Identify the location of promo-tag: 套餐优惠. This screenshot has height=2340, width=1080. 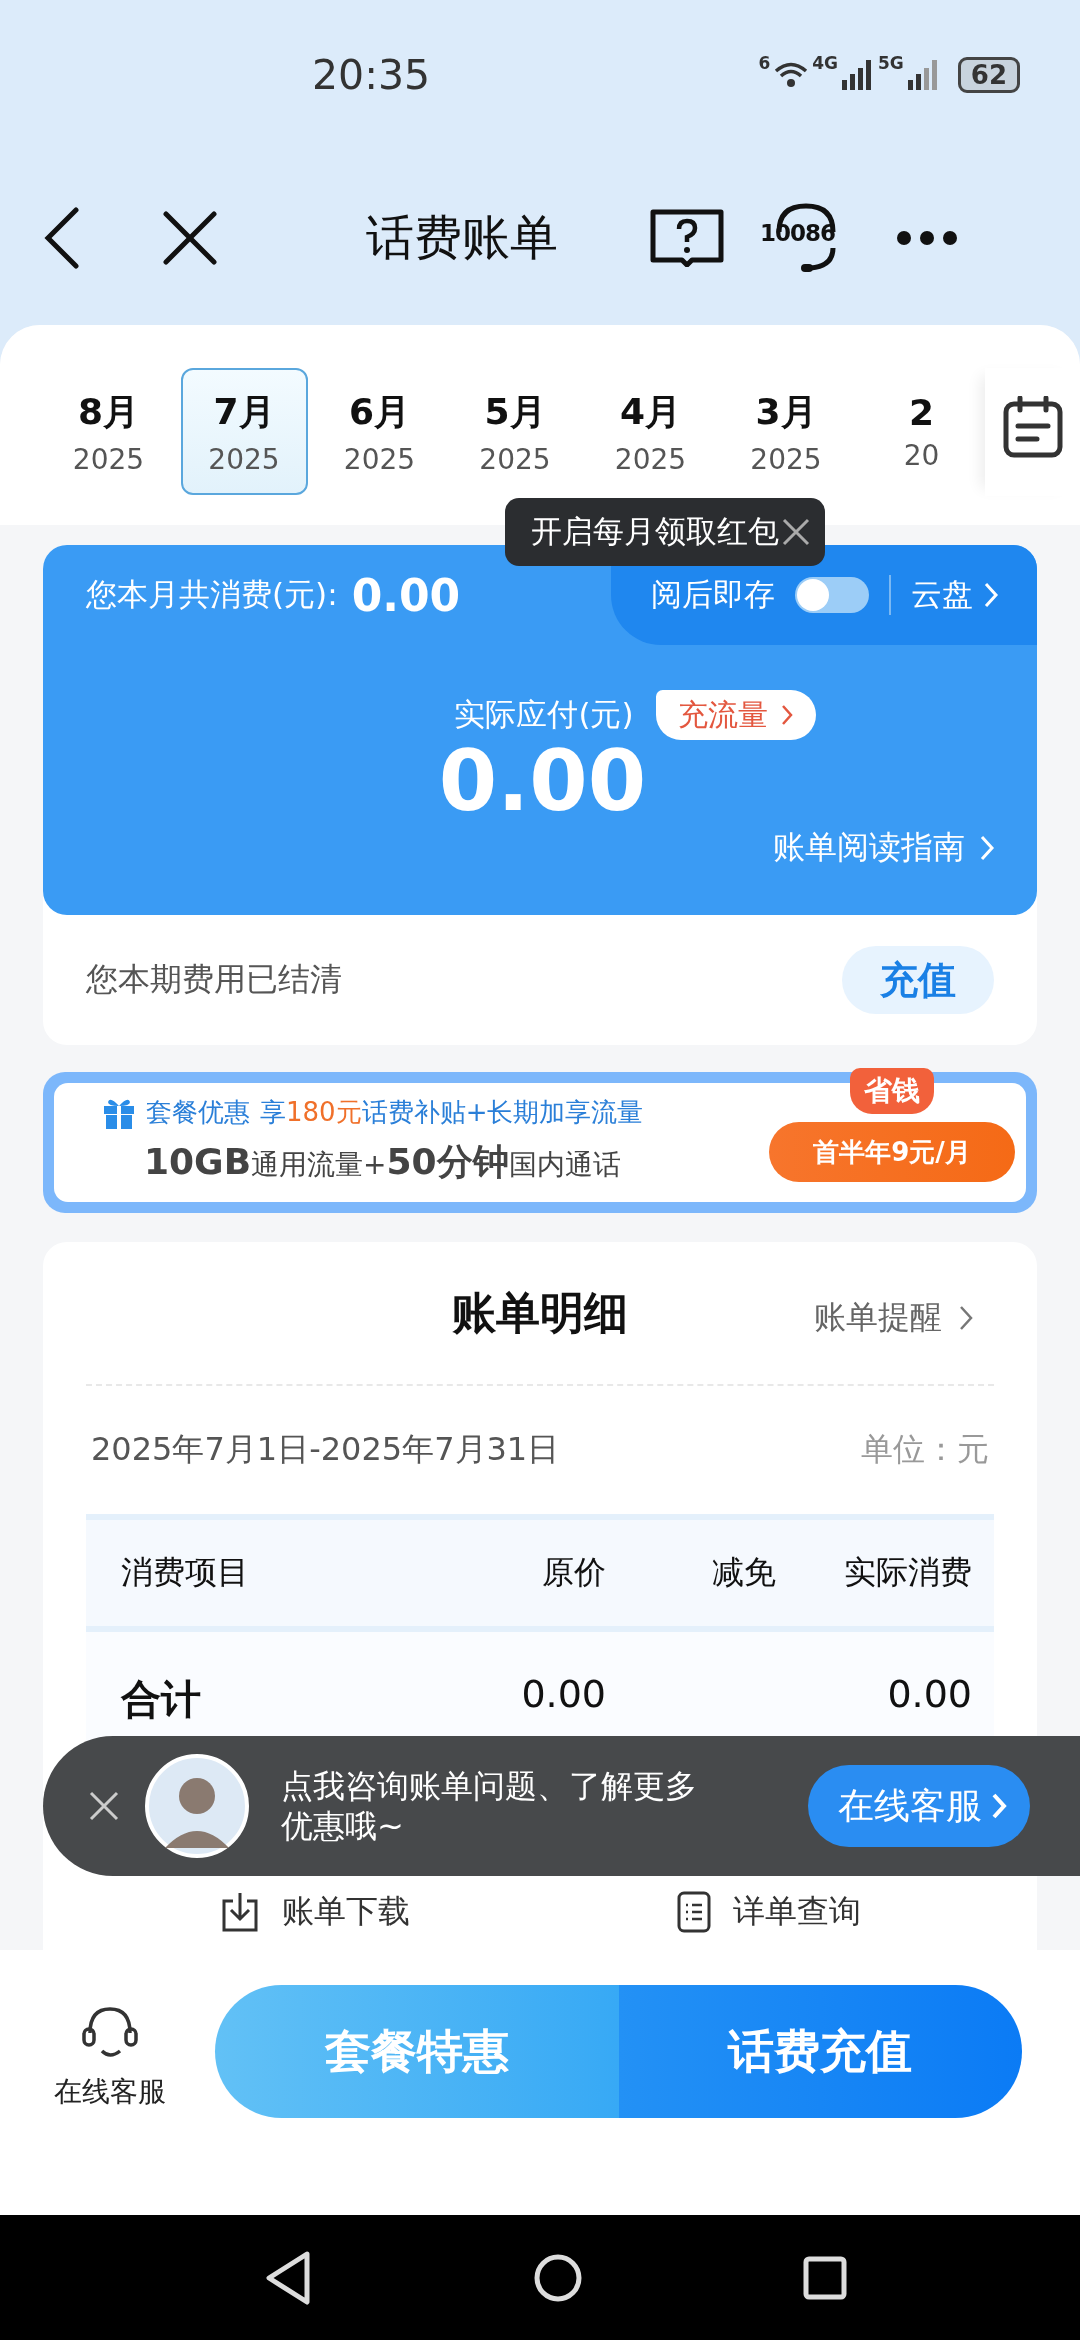
(198, 1112).